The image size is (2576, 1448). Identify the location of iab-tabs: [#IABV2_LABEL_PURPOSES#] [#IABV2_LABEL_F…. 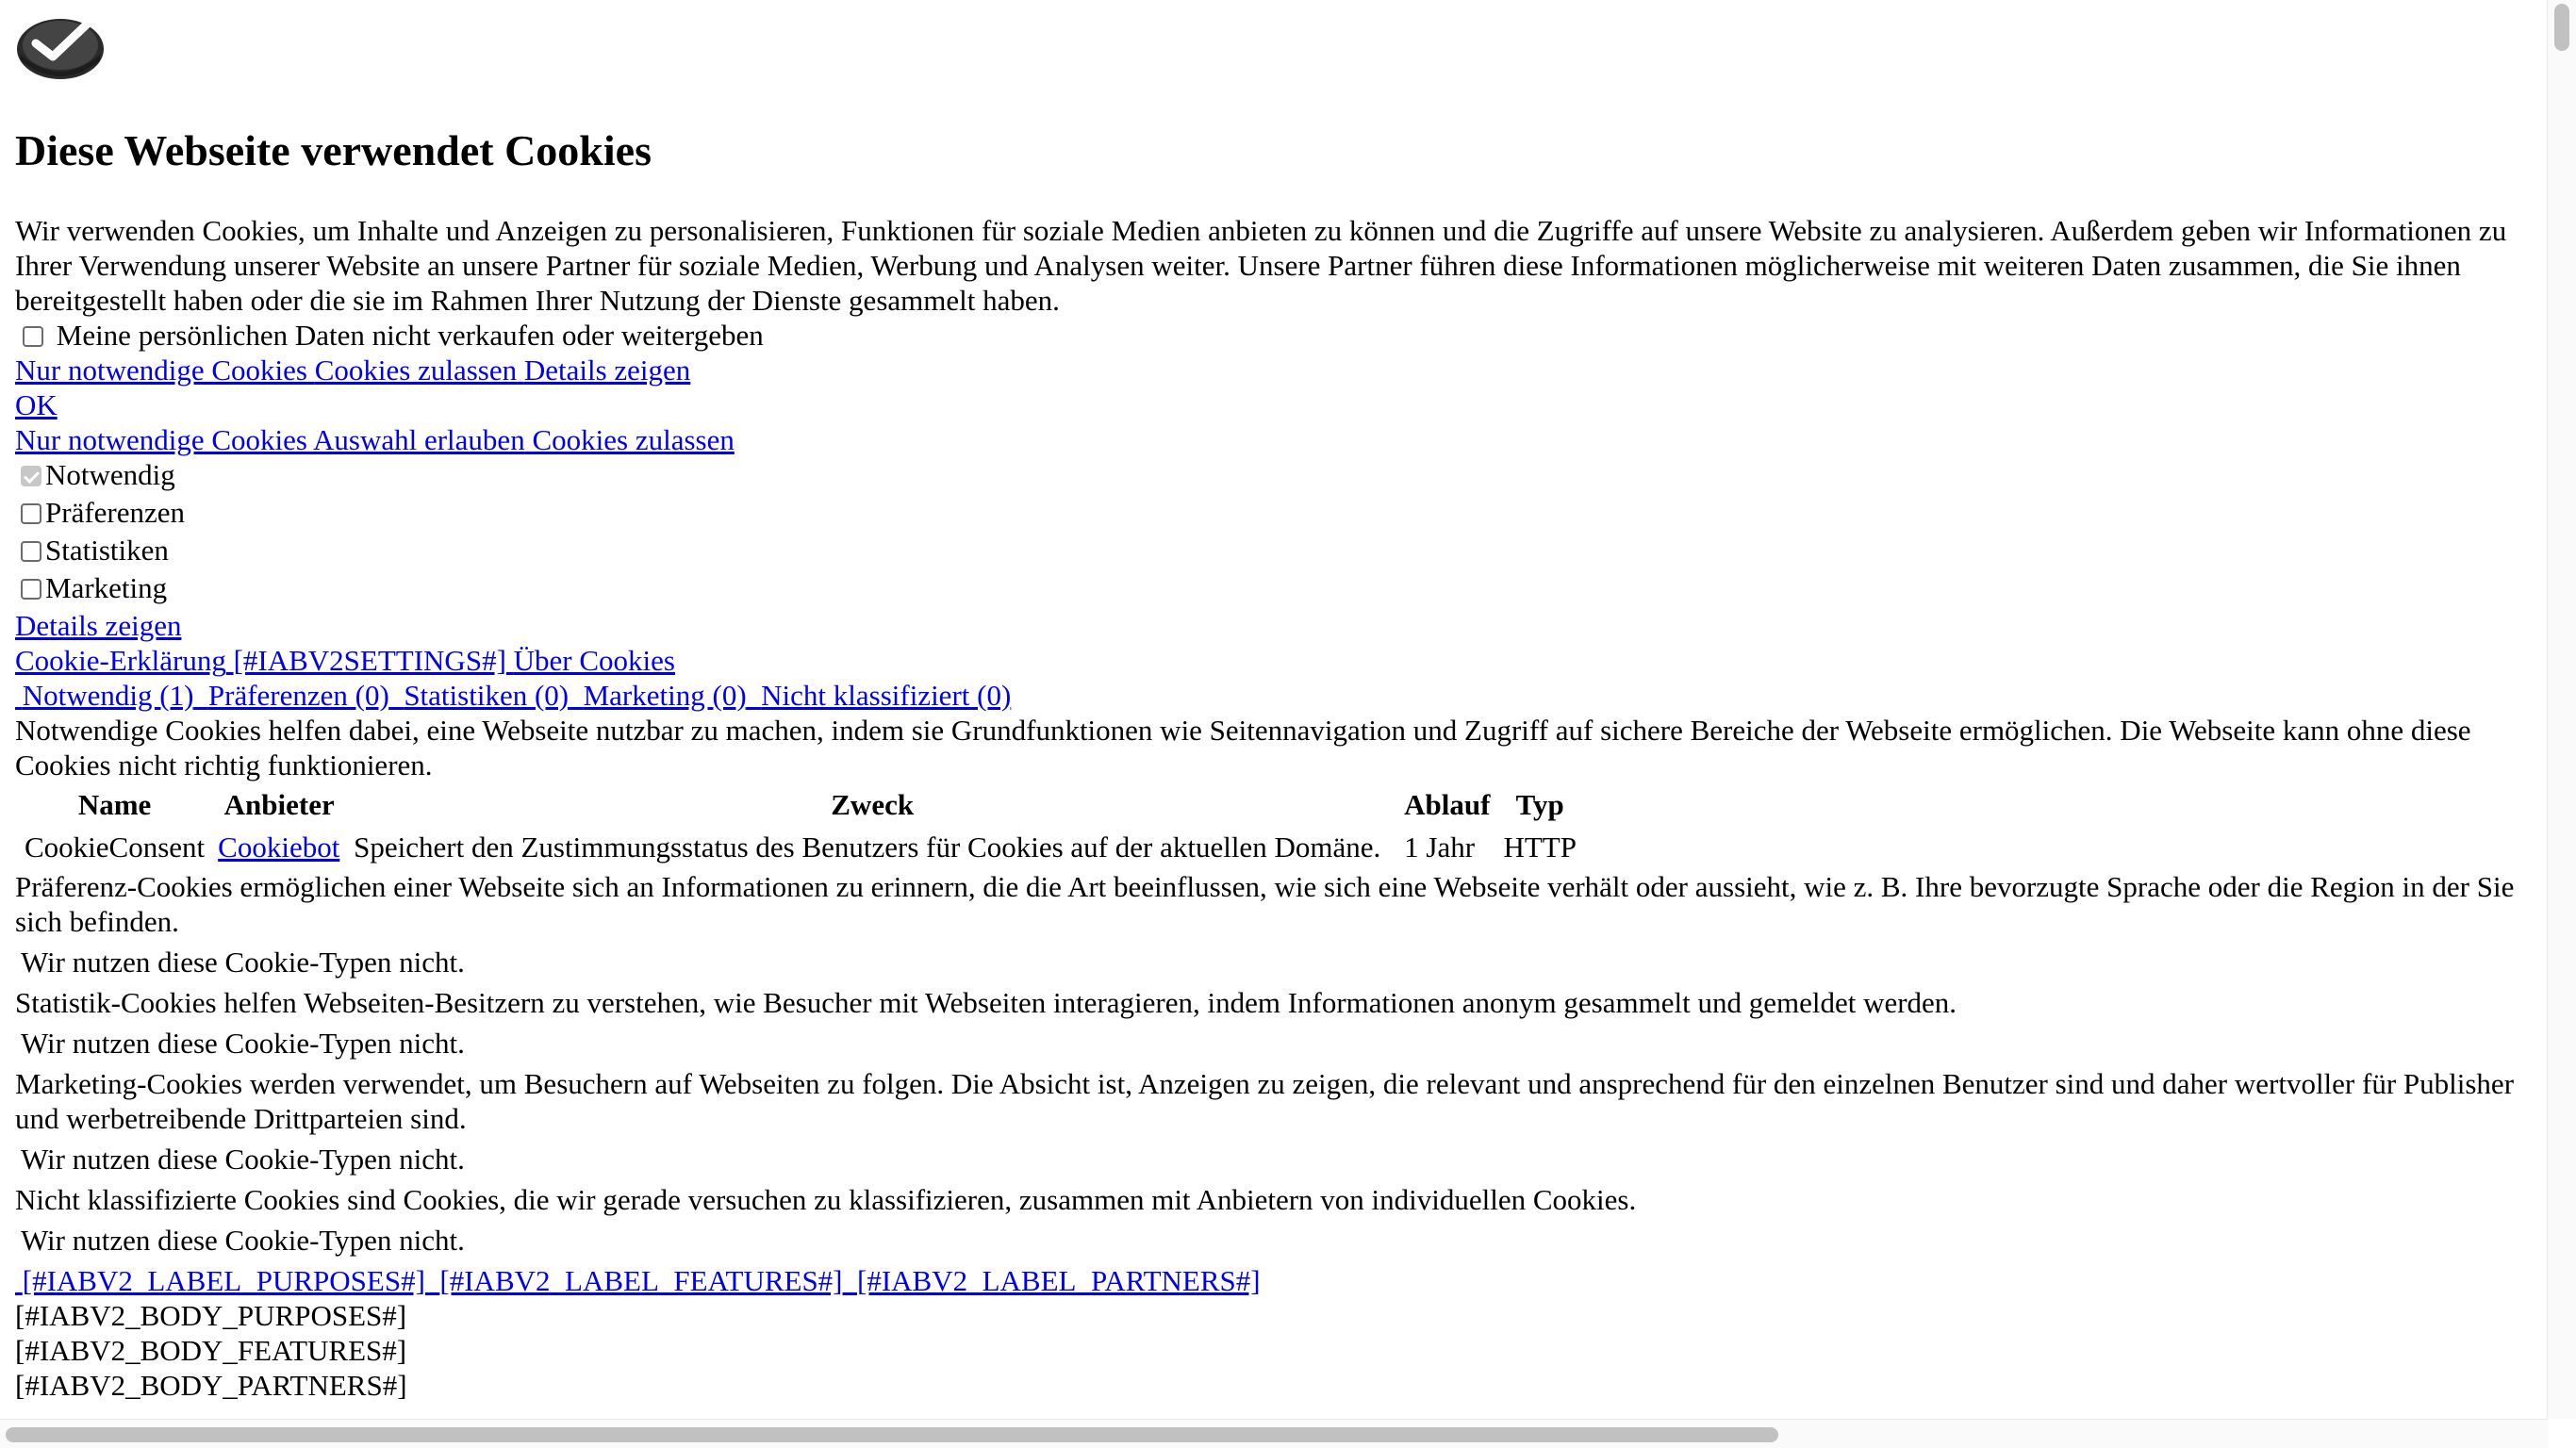
(1269, 1280).